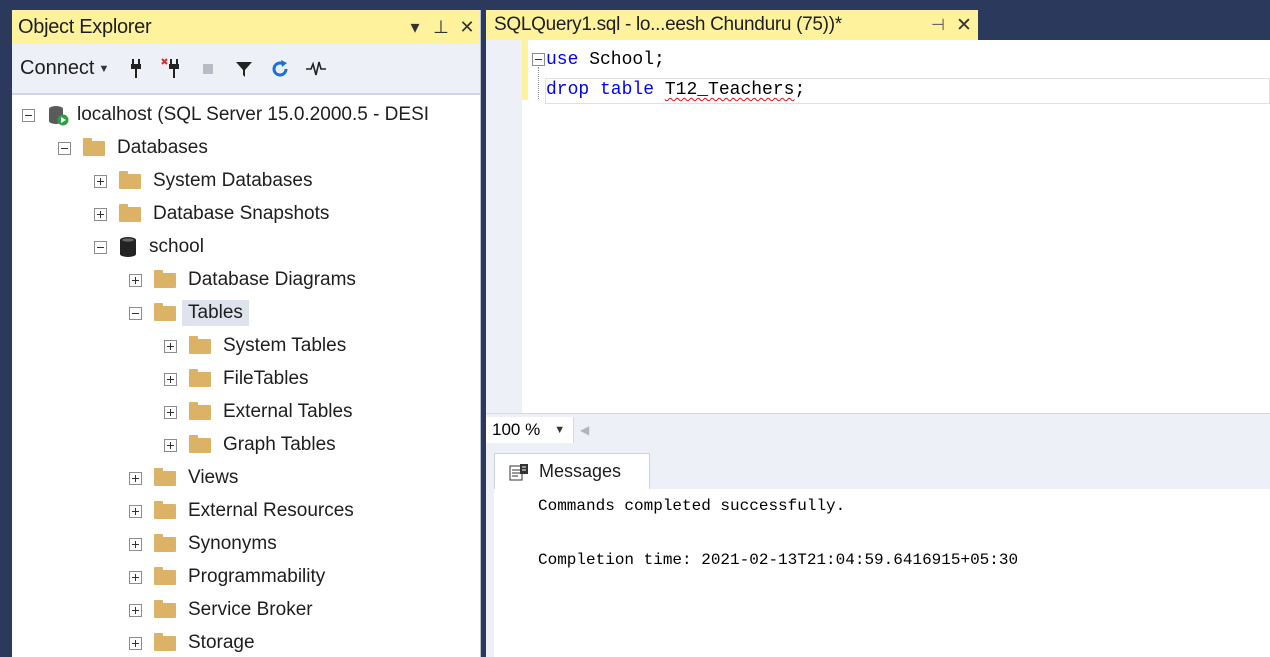  I want to click on tree-node-label: school, so click(176, 246).